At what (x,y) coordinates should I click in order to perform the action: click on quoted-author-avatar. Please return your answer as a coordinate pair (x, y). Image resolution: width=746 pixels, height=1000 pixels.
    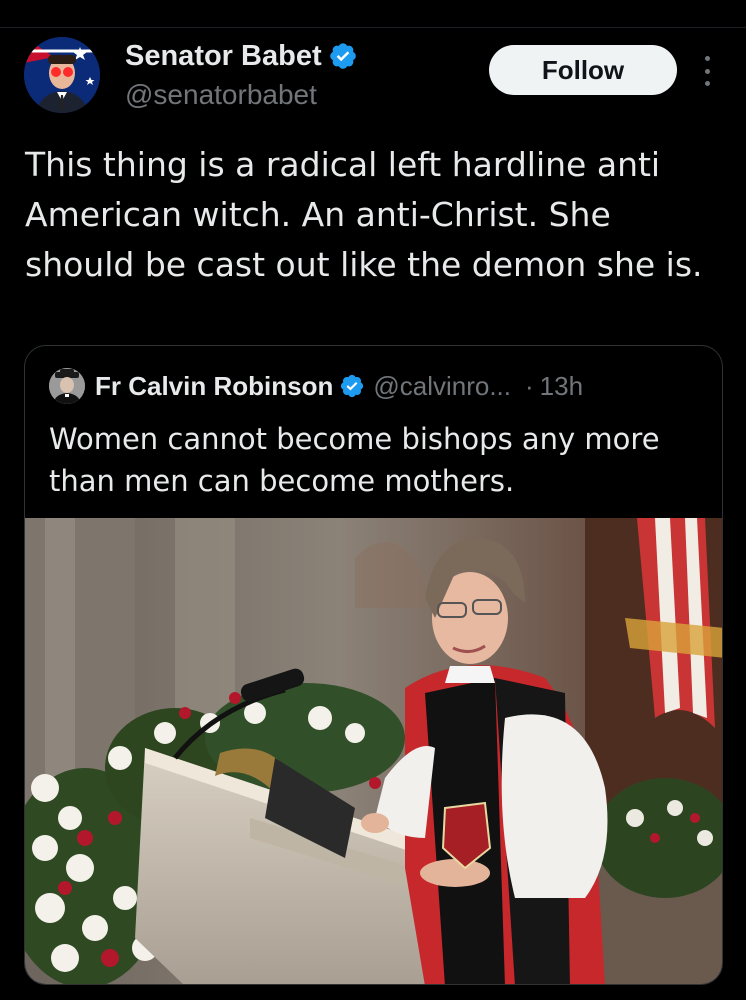
    Looking at the image, I should click on (67, 386).